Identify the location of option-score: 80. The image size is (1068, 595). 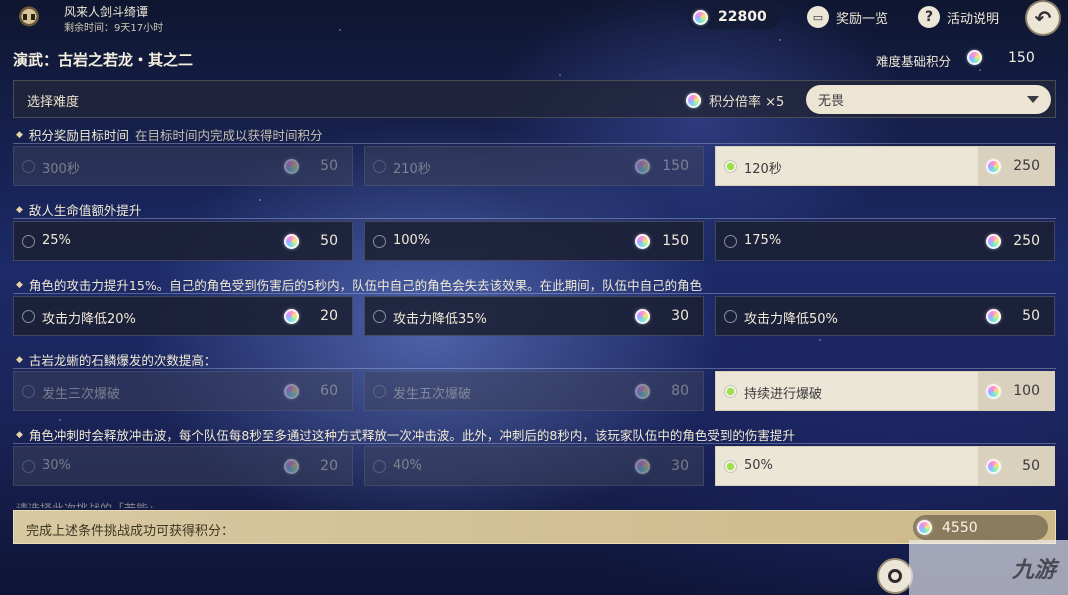
(680, 391).